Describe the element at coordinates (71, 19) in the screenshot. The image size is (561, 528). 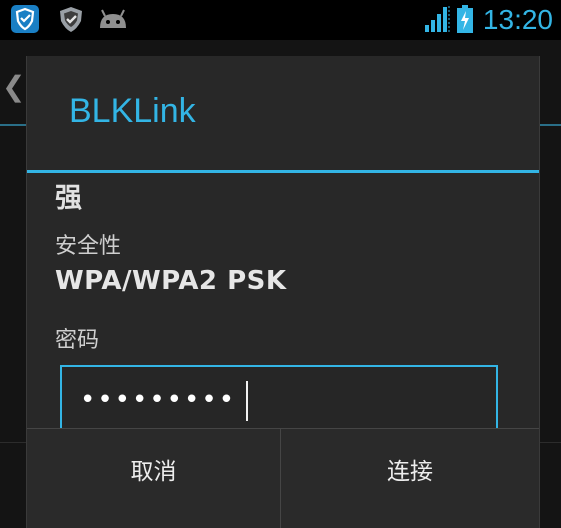
I see `shield-security-icon` at that location.